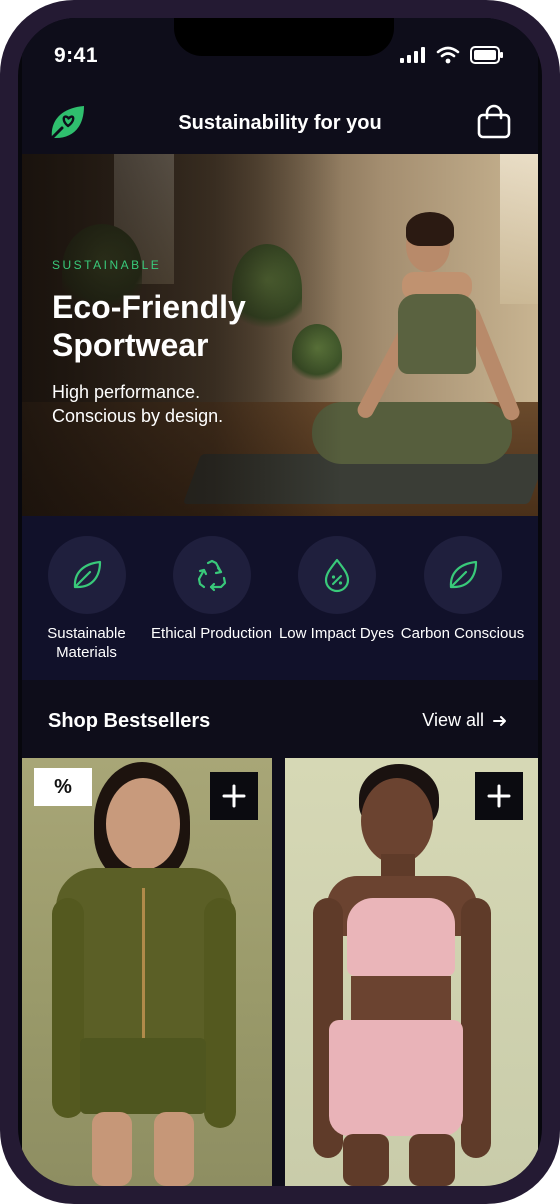 This screenshot has width=560, height=1204. Describe the element at coordinates (143, 963) in the screenshot. I see `model-zip` at that location.